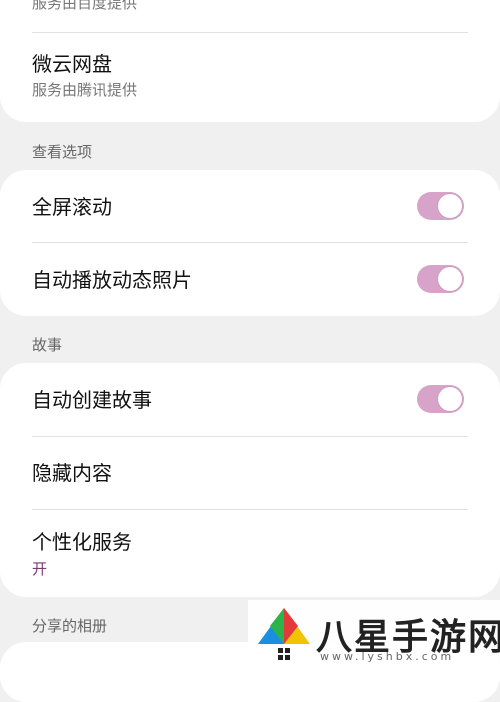 This screenshot has height=702, width=500. Describe the element at coordinates (250, 400) in the screenshot. I see `auto-create-stories-label: 自动创建故事` at that location.